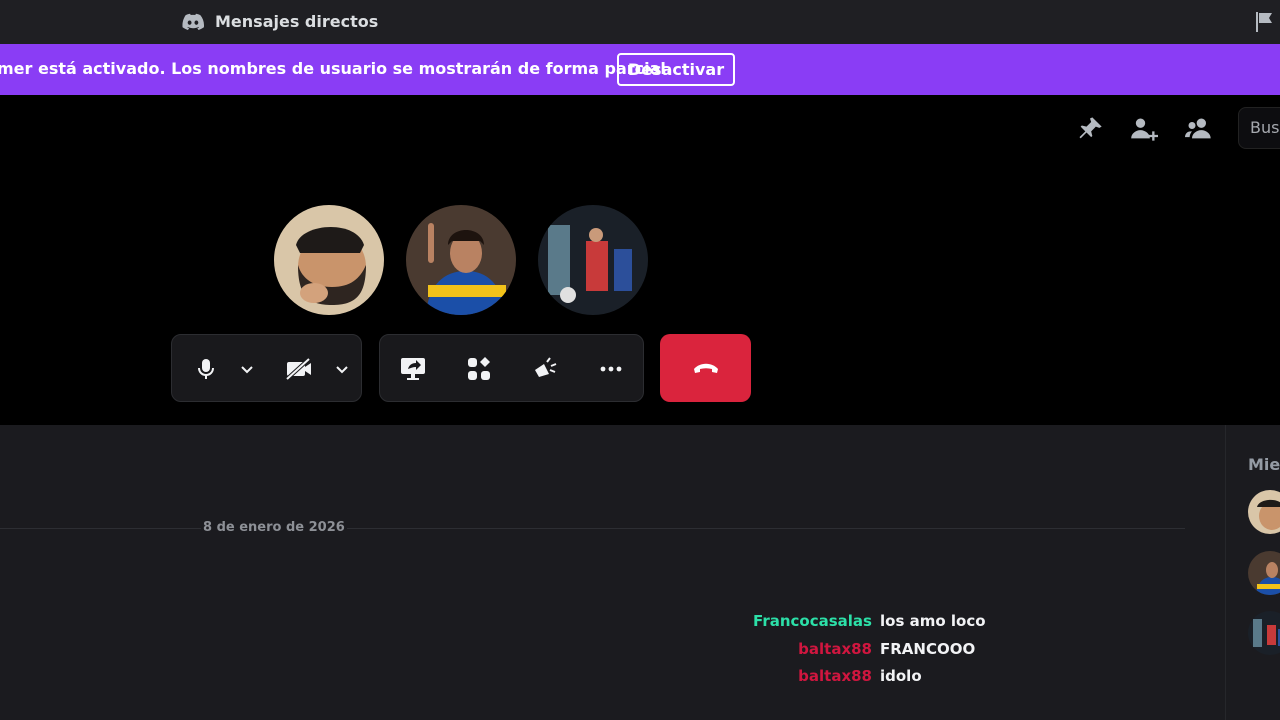 The height and width of the screenshot is (720, 1280). I want to click on chat-message: Francocasalas los amo loco, so click(850, 623).